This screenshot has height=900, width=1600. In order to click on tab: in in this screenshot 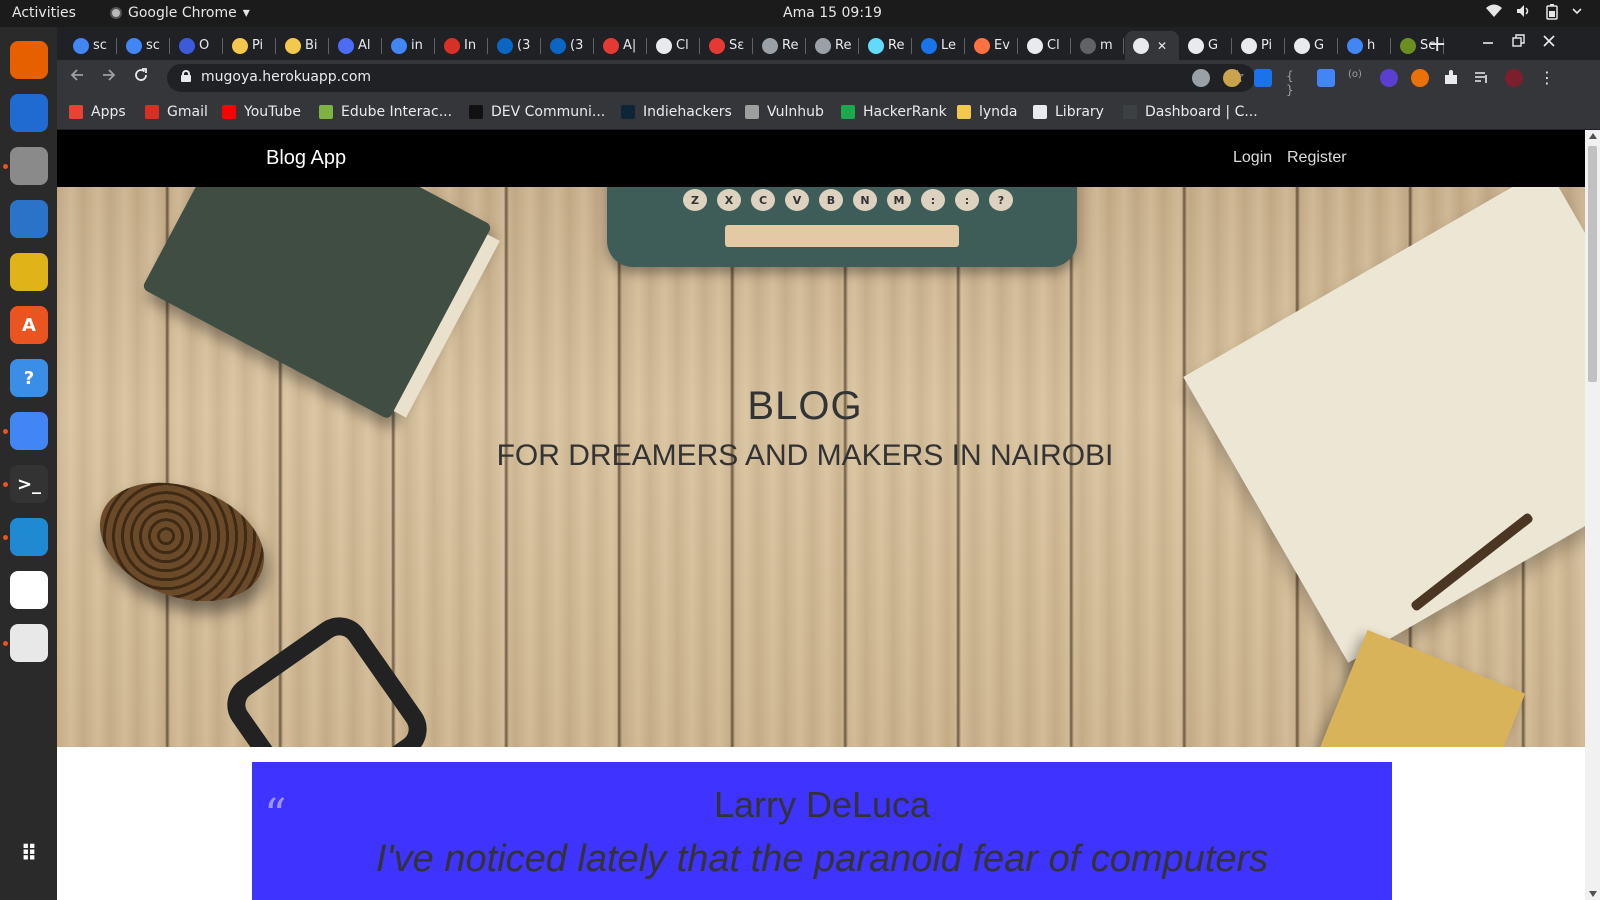, I will do `click(409, 45)`.